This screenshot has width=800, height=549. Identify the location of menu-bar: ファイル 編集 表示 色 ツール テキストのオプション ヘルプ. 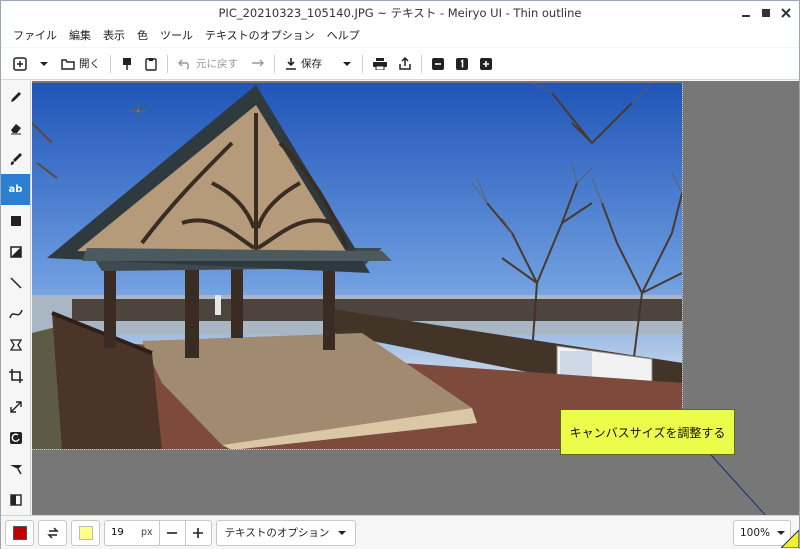
(400, 36).